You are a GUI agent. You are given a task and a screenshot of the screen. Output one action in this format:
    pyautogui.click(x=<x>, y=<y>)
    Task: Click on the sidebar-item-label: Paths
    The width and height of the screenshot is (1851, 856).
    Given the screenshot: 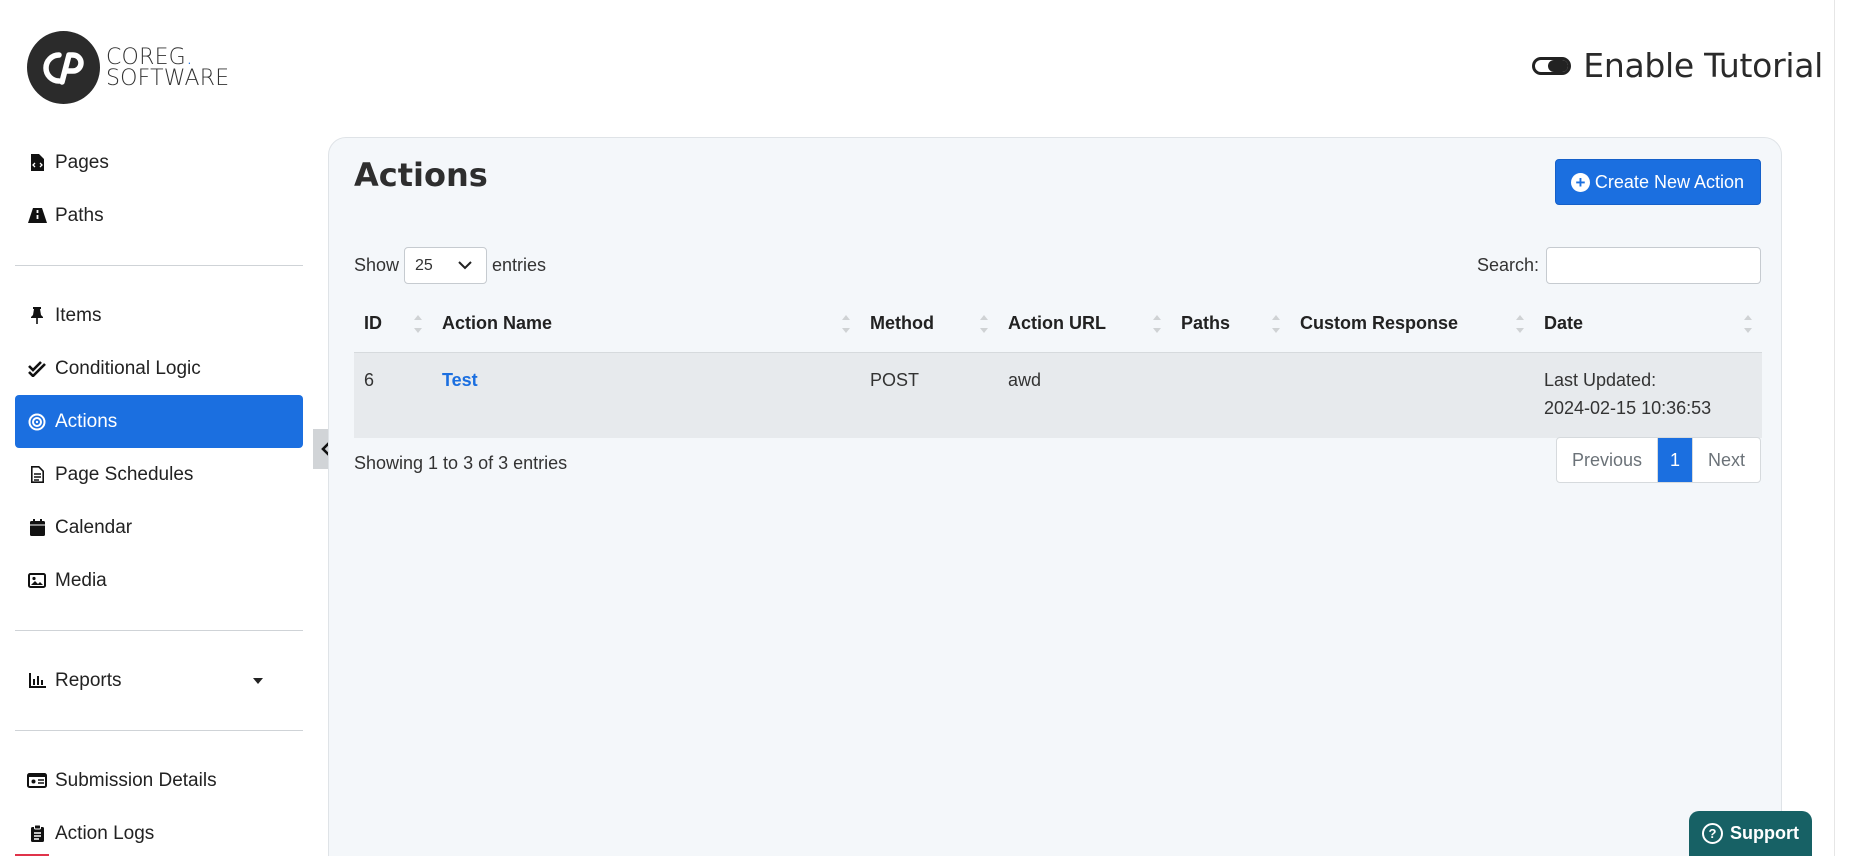 What is the action you would take?
    pyautogui.click(x=79, y=215)
    